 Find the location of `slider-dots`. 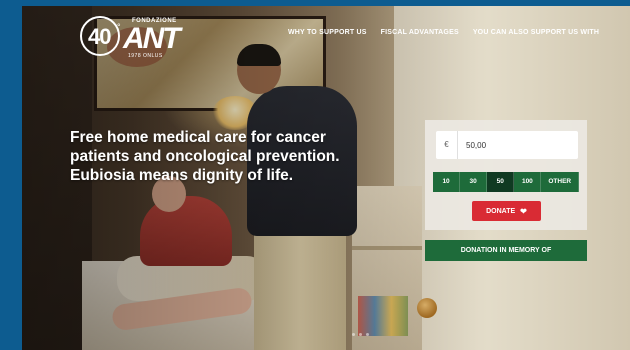

slider-dots is located at coordinates (360, 334).